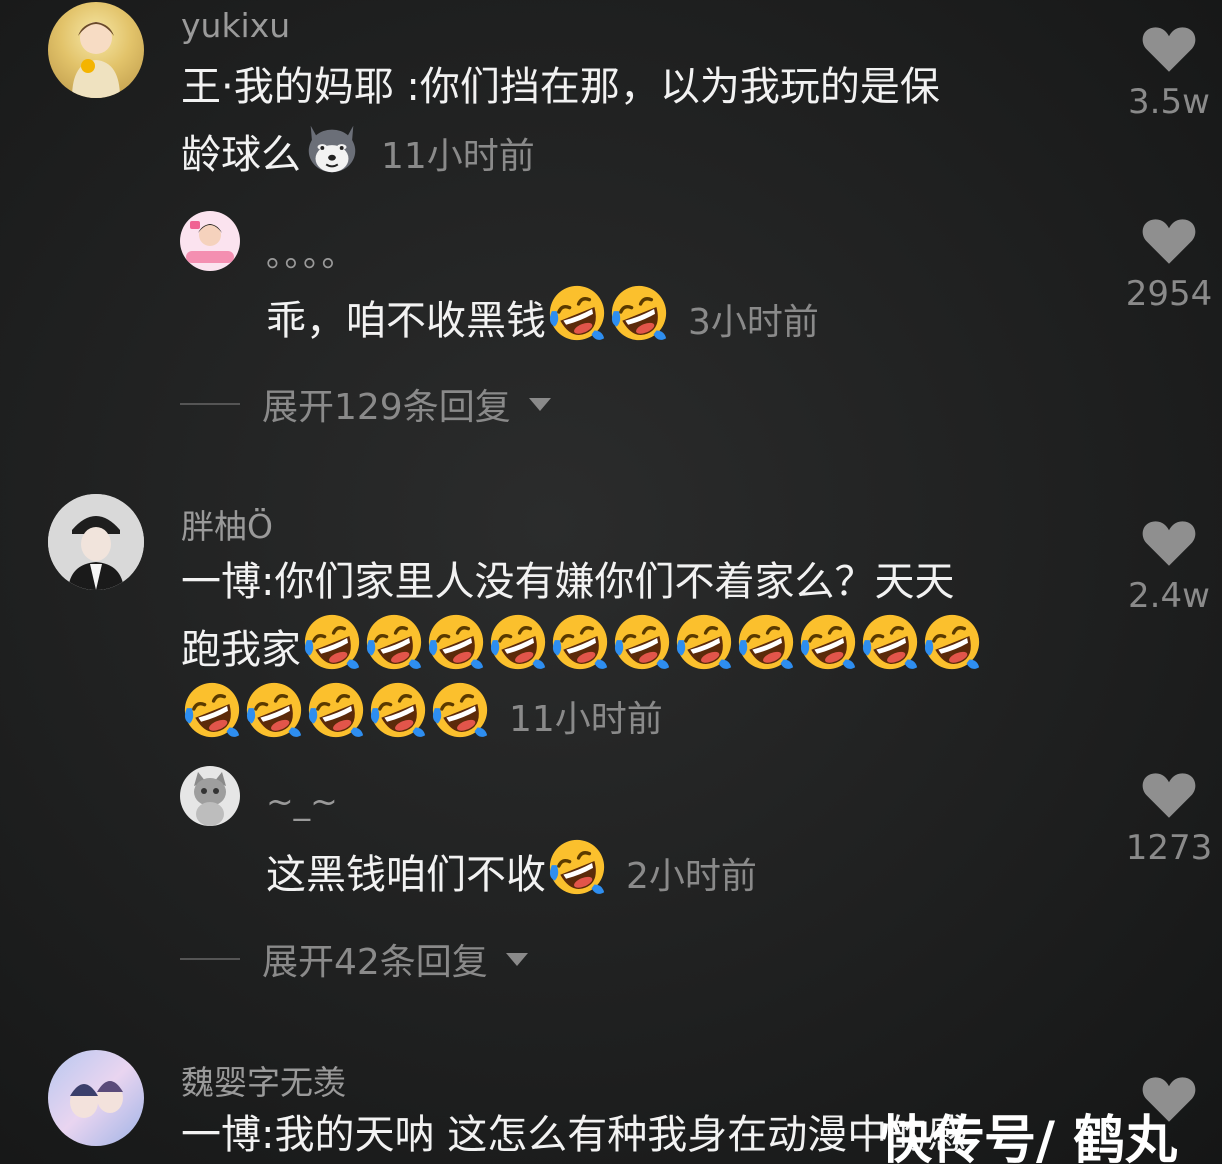 This screenshot has width=1222, height=1164. Describe the element at coordinates (1169, 596) in the screenshot. I see `like-count: 2.4w` at that location.